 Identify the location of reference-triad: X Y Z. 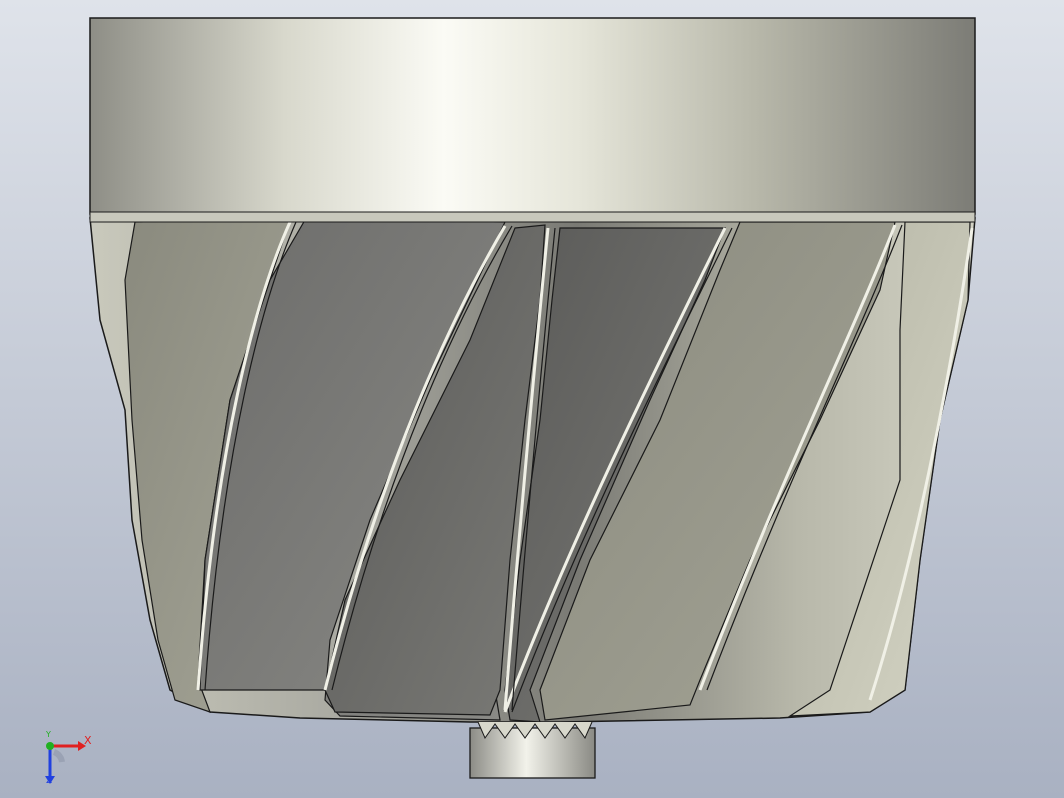
(68, 760).